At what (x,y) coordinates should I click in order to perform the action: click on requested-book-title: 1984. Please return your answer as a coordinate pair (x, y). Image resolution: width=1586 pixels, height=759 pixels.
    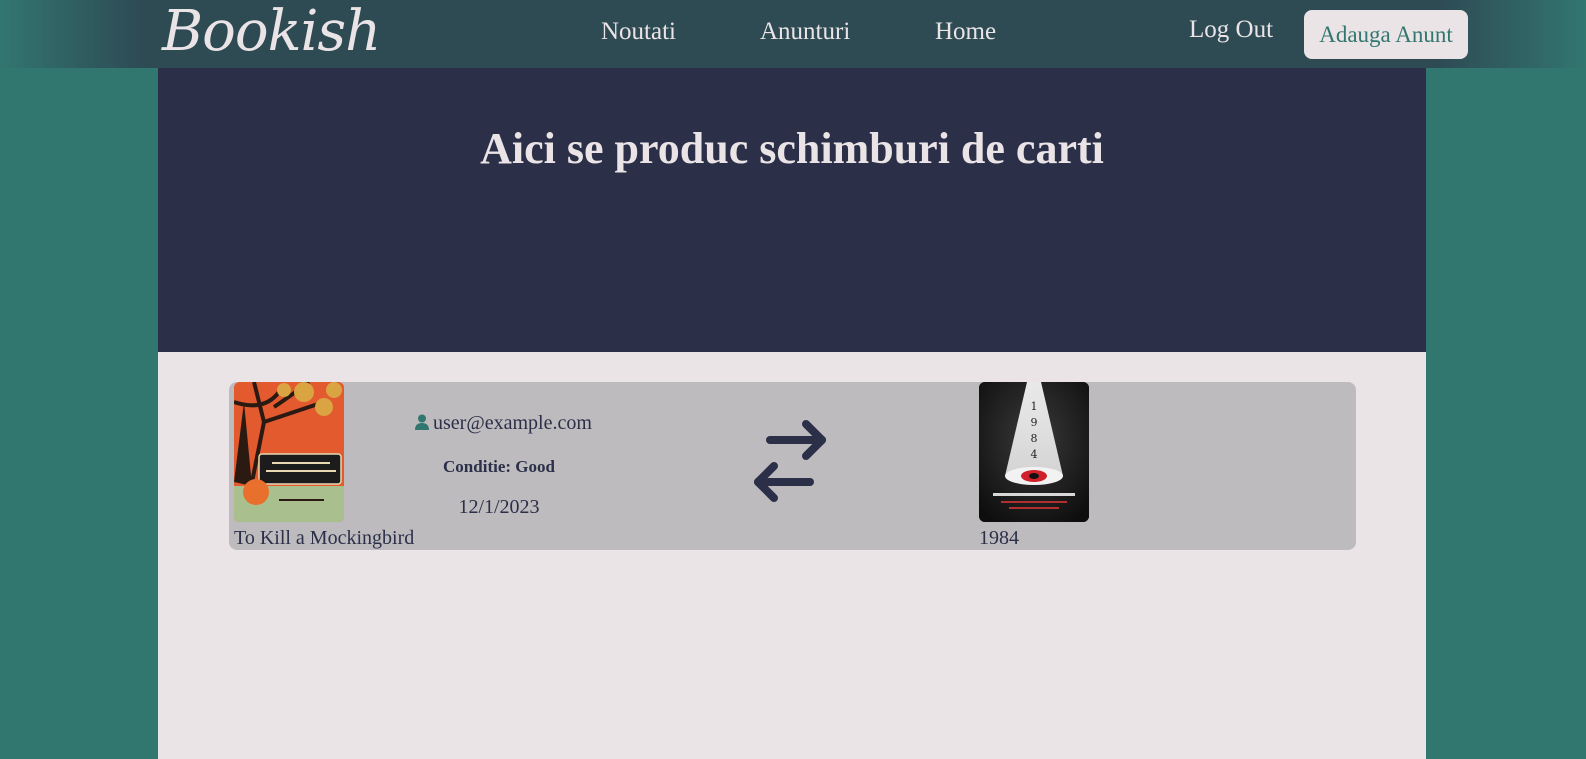
    Looking at the image, I should click on (999, 538).